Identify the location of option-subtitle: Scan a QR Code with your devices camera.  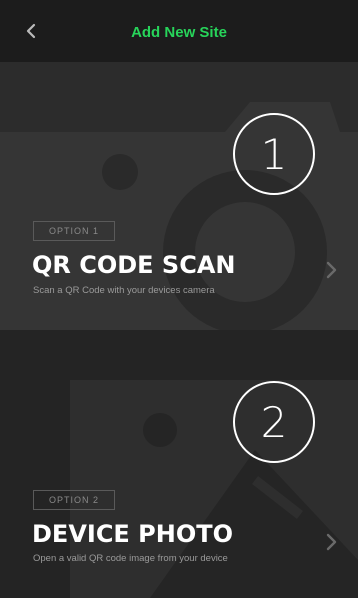
(124, 290).